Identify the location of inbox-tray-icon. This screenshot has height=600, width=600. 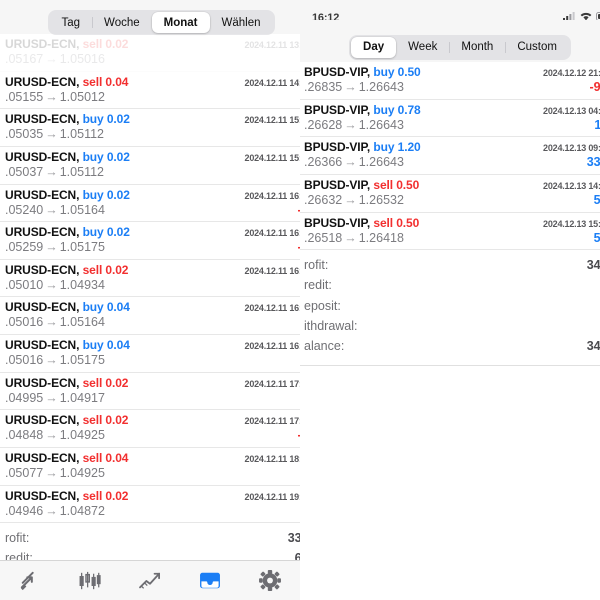
(210, 580).